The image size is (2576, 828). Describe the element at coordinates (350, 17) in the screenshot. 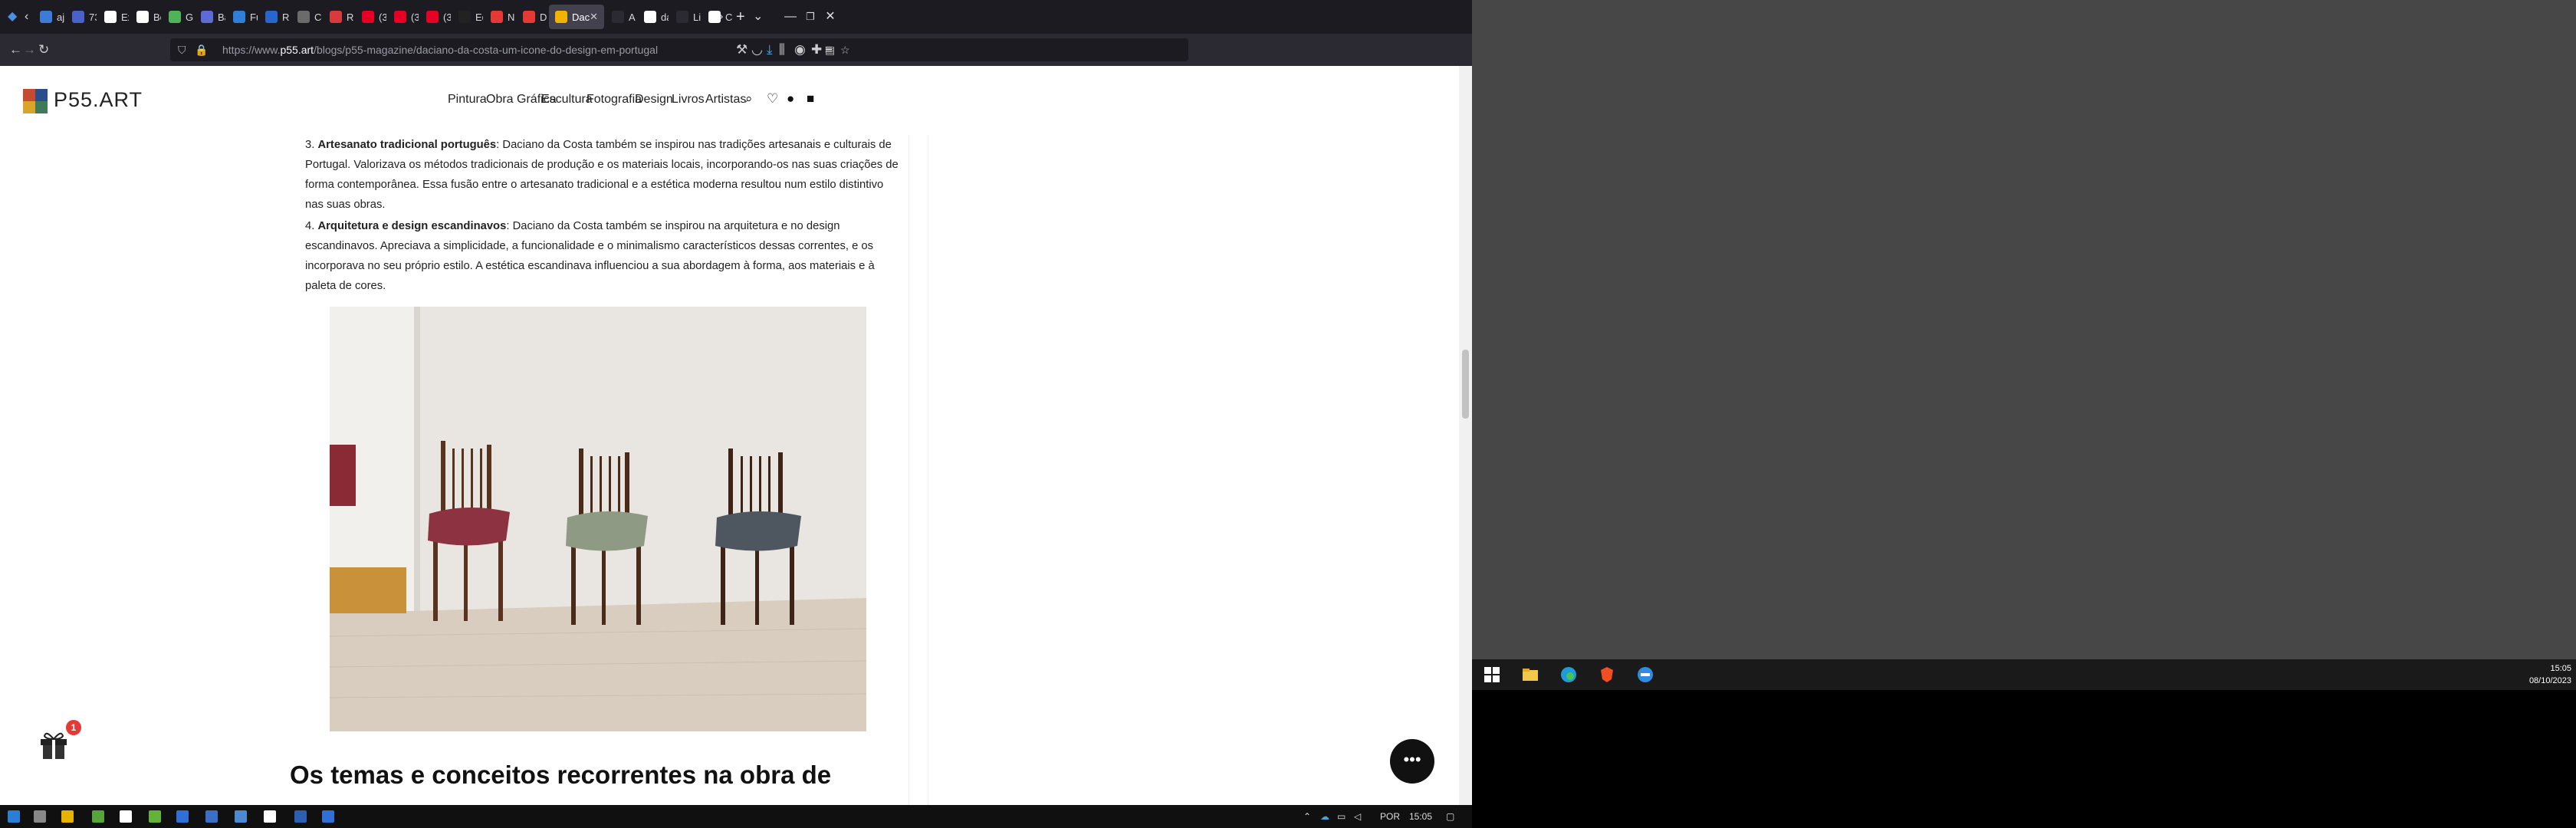

I see `tab-label: RCAI` at that location.